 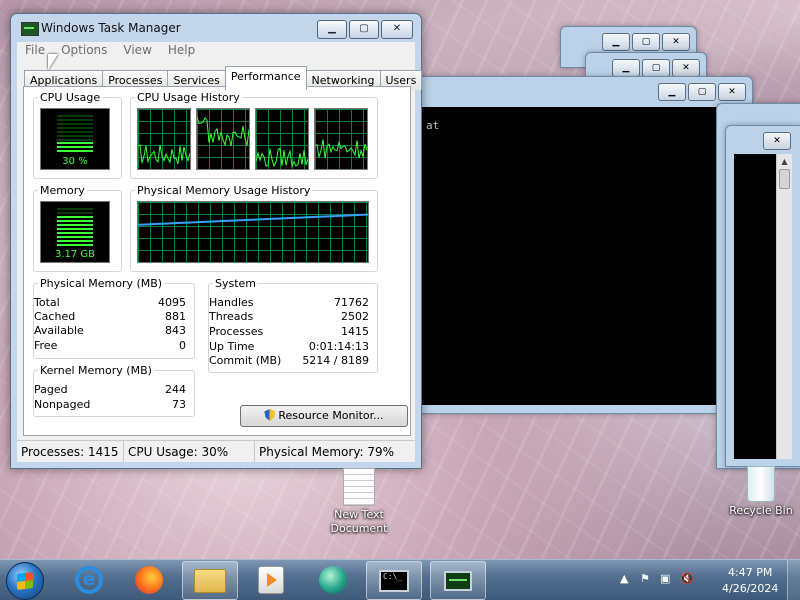 What do you see at coordinates (70, 97) in the screenshot?
I see `cpu-usage-label: CPU Usage` at bounding box center [70, 97].